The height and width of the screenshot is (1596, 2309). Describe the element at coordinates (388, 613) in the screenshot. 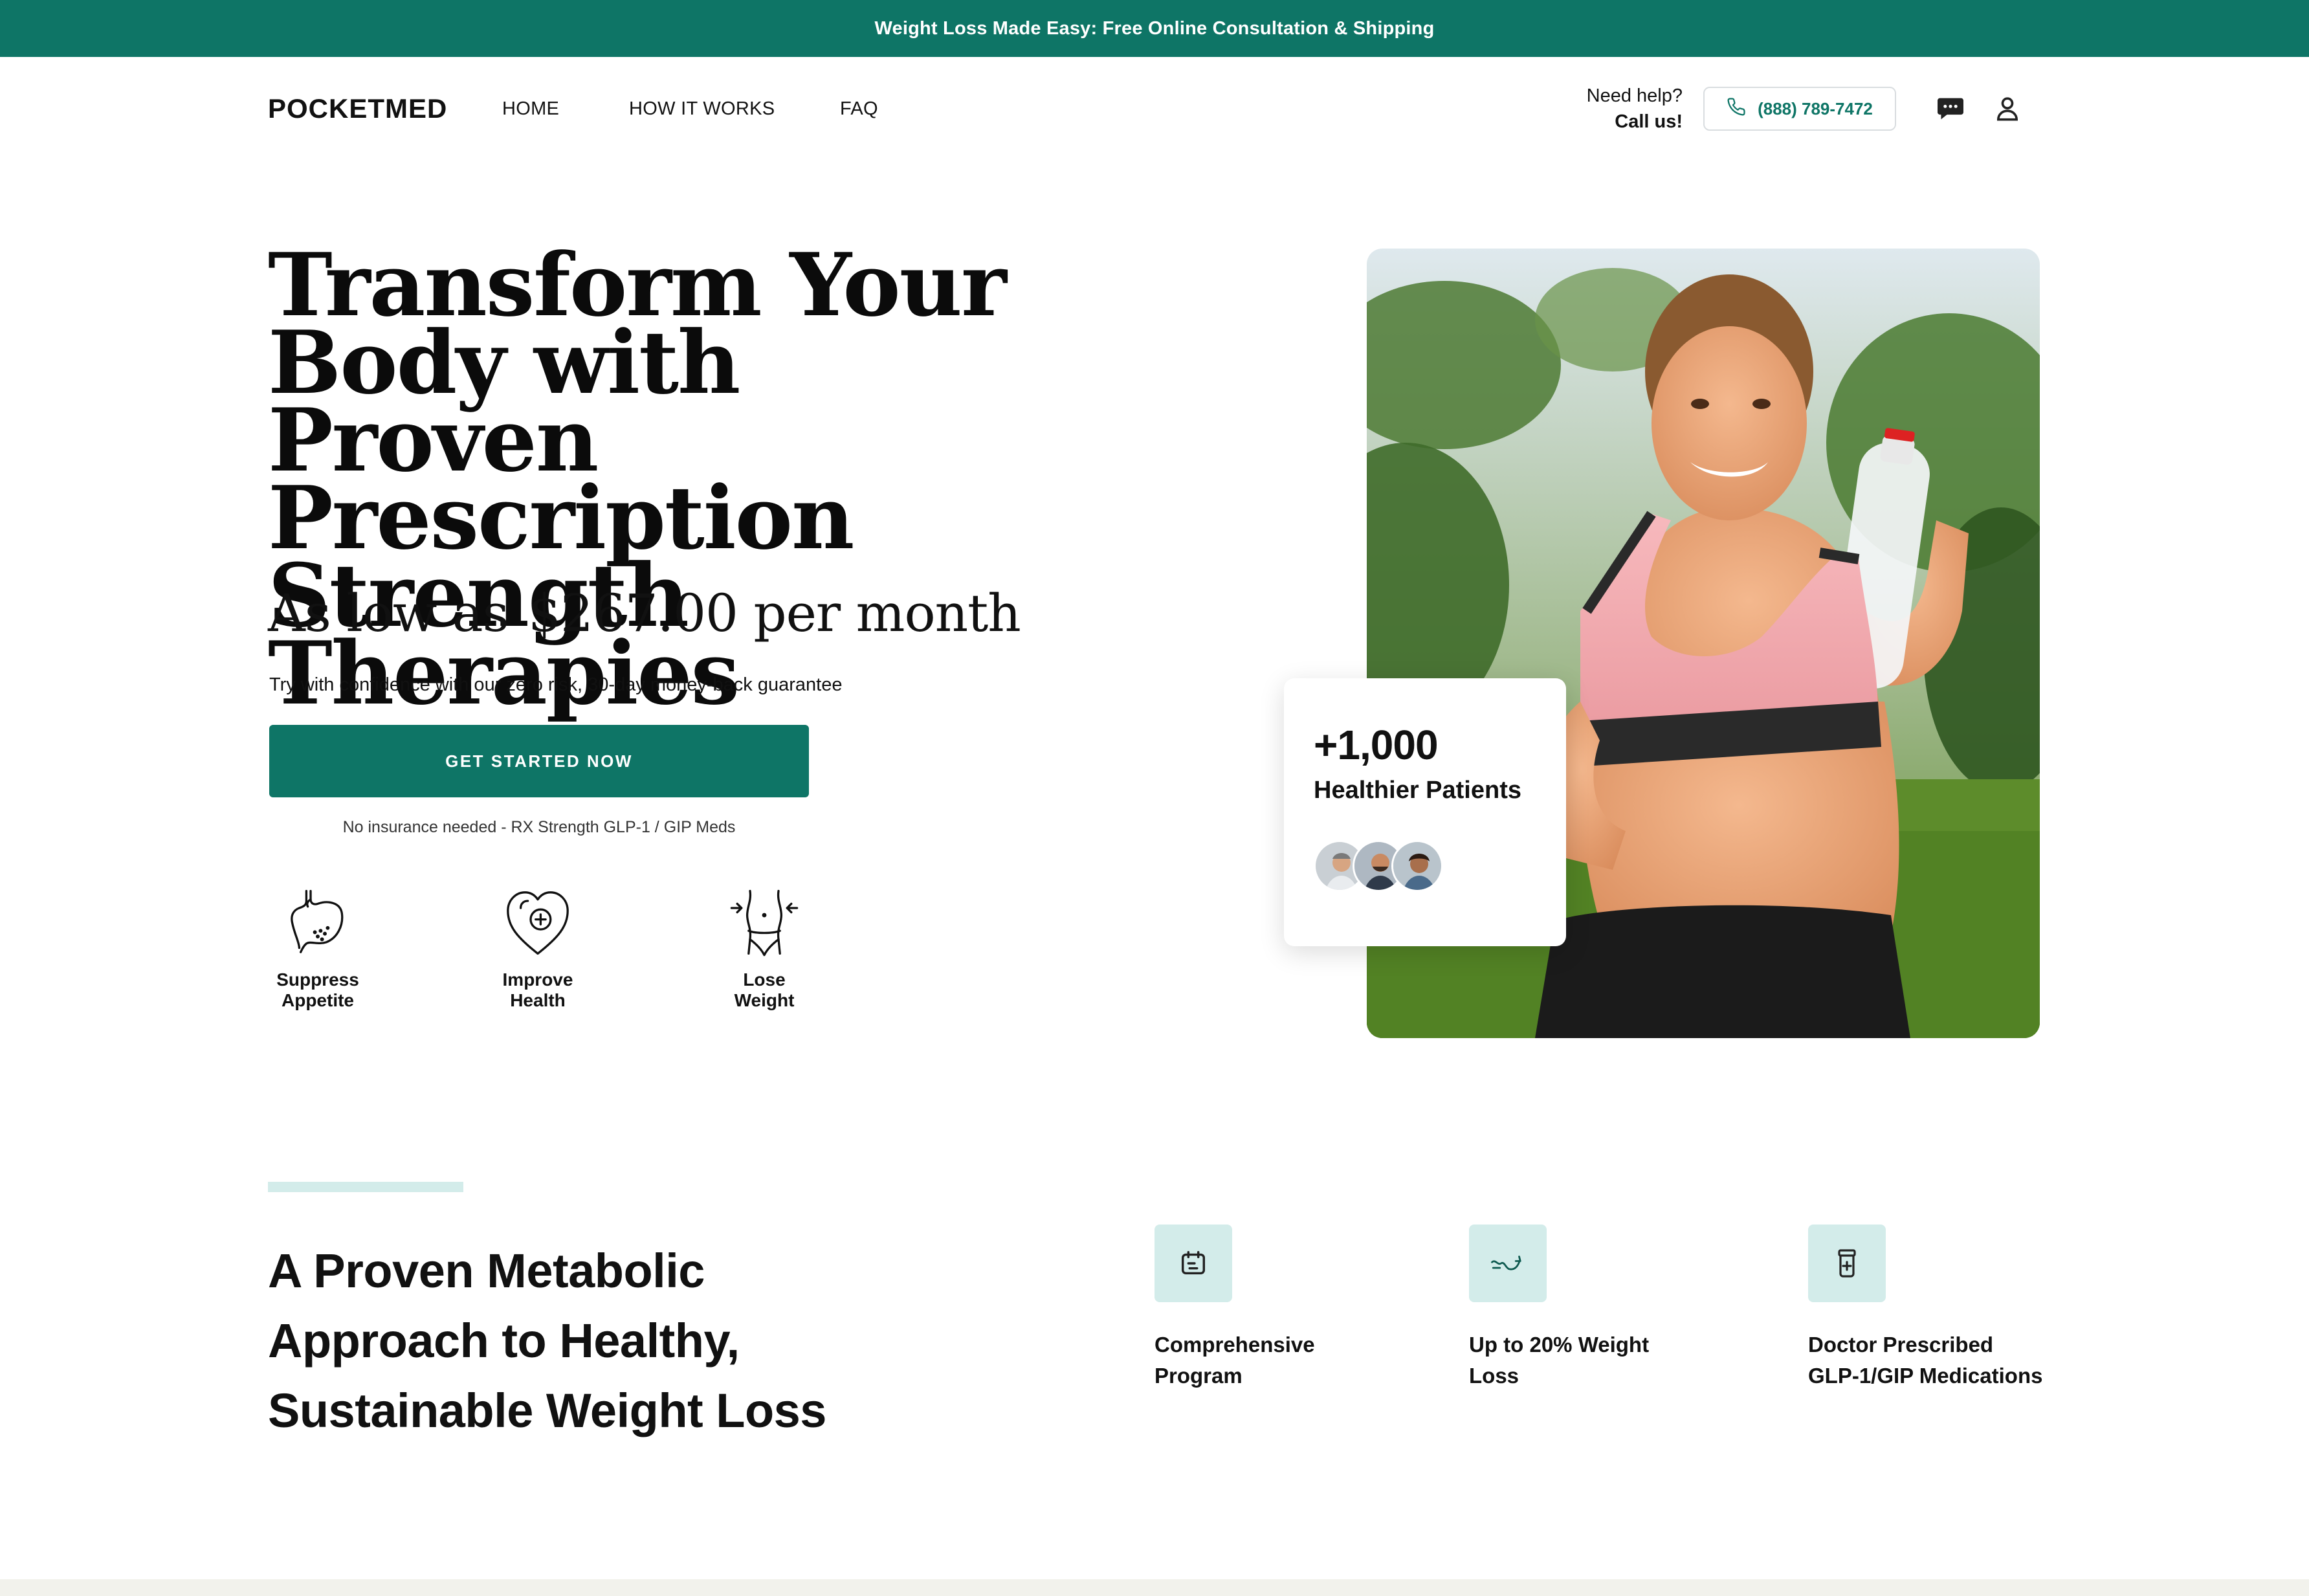

I see `price-prefix: As low as` at that location.